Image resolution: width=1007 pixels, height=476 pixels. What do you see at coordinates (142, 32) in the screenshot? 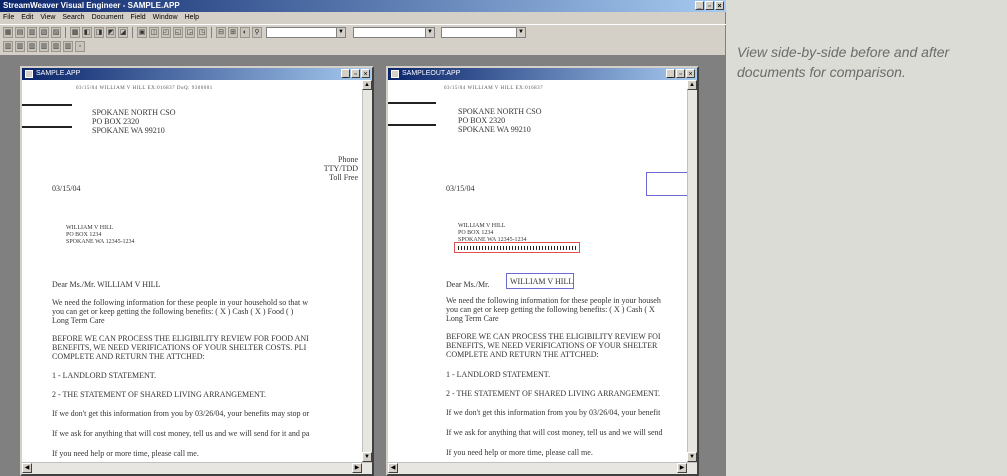
I see `field-icon: ▣` at bounding box center [142, 32].